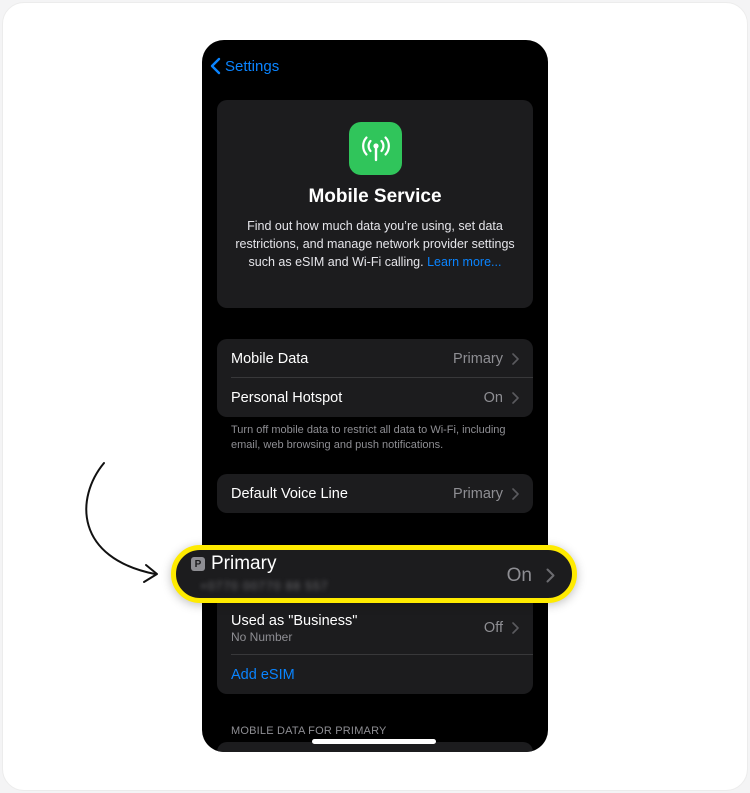 This screenshot has height=793, width=750. What do you see at coordinates (375, 358) in the screenshot?
I see `mobile-data-row: Mobile Data Primary` at bounding box center [375, 358].